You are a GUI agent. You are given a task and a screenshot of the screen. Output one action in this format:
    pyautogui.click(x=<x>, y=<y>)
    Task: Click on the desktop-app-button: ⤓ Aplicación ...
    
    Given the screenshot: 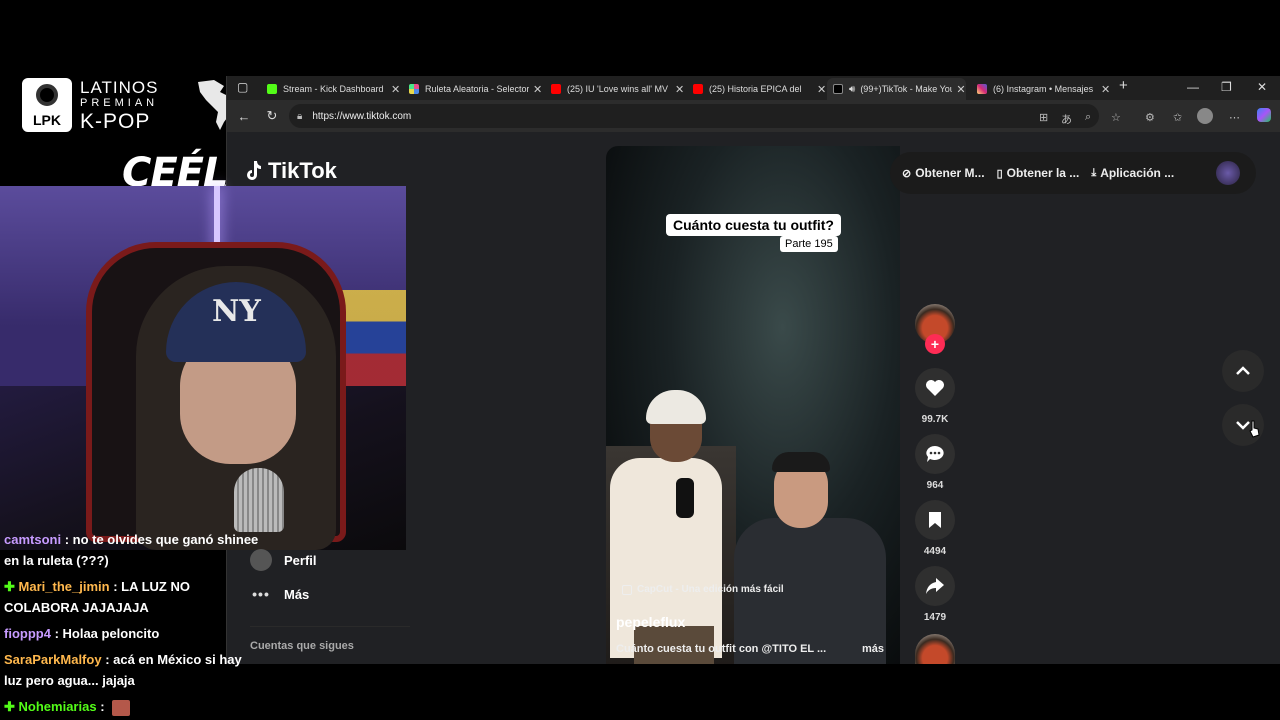 What is the action you would take?
    pyautogui.click(x=1132, y=173)
    